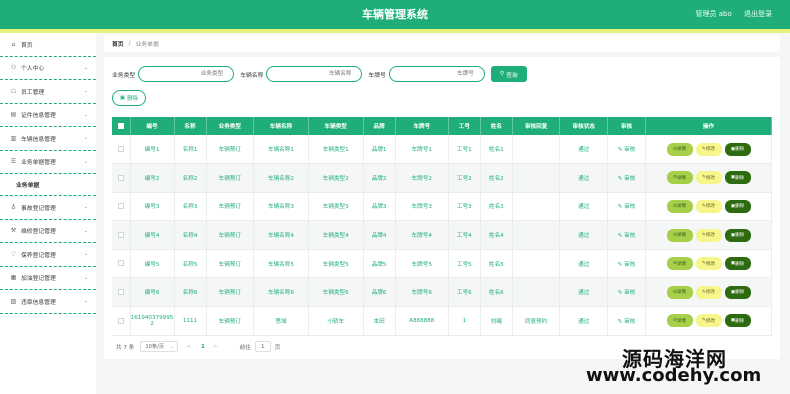  What do you see at coordinates (281, 292) in the screenshot?
I see `table-cell: 车辆名称6` at bounding box center [281, 292].